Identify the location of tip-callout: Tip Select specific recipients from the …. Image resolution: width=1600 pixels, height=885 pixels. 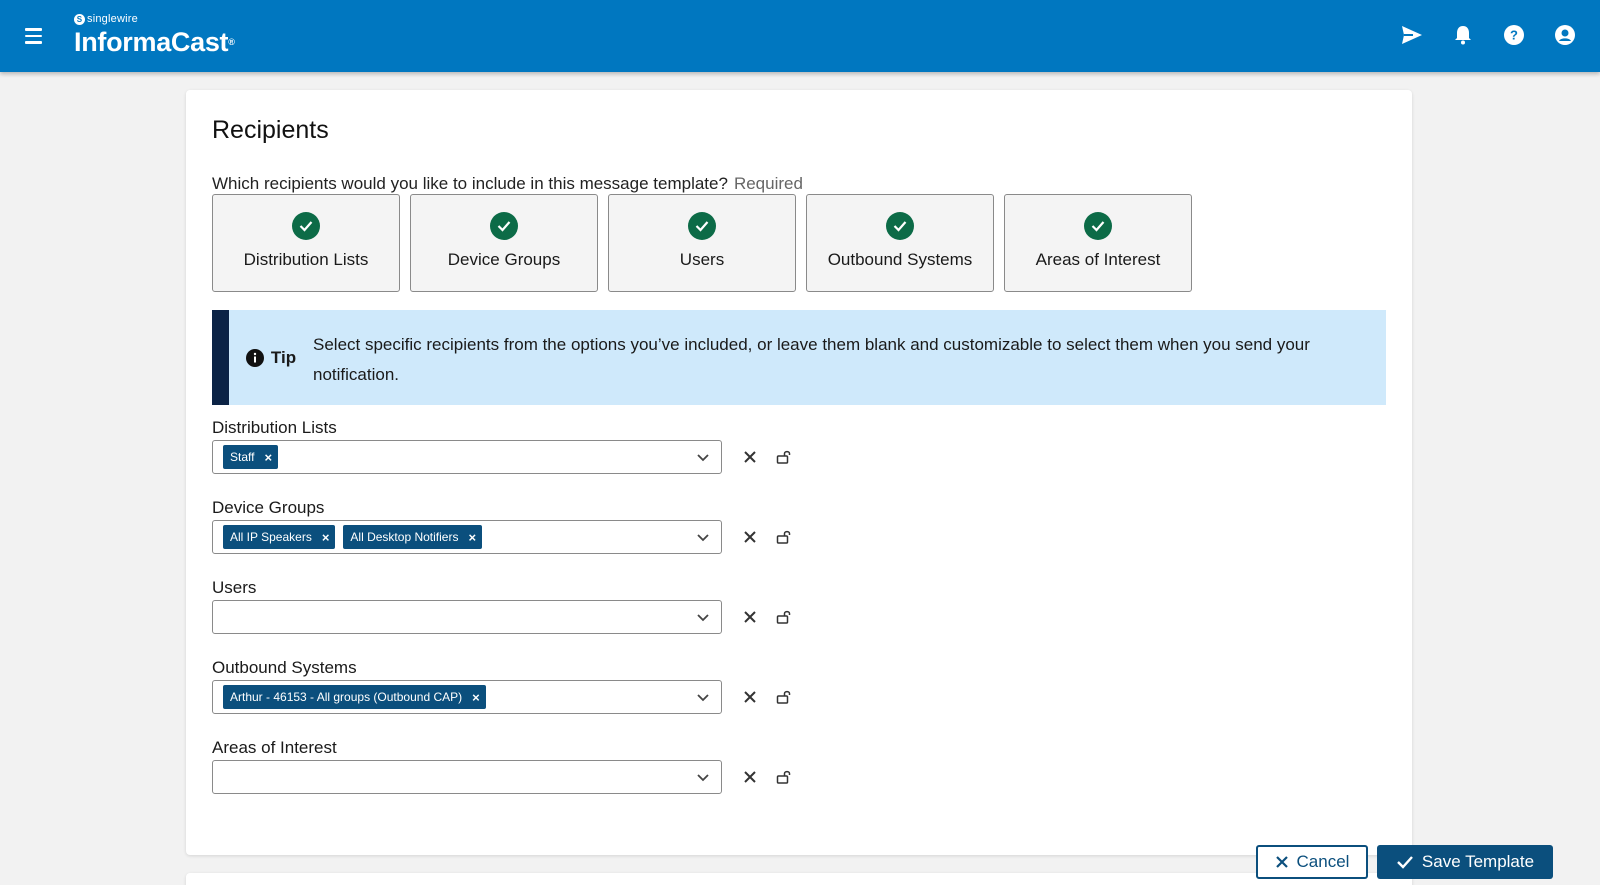
(799, 357).